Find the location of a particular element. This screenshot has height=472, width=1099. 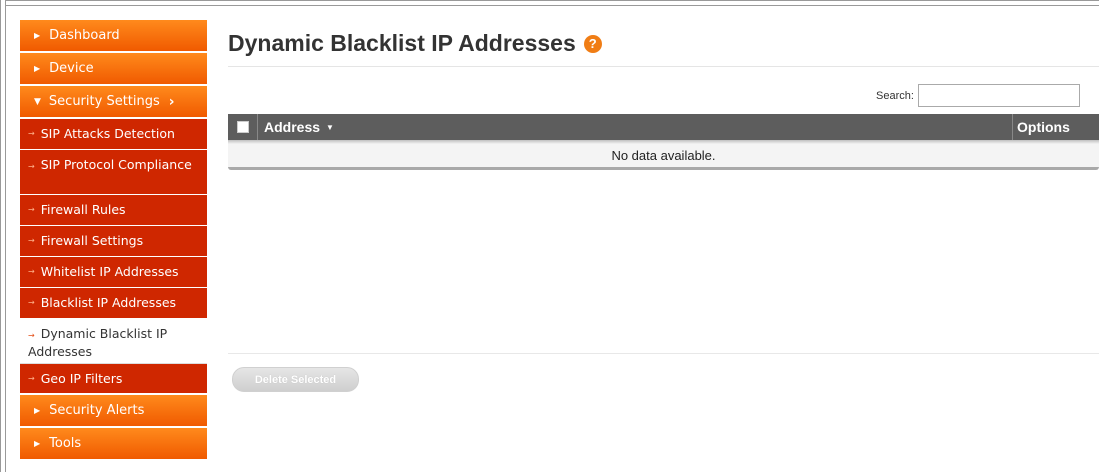

sidebar-subitem-whitelist-ip-addresses: → Whitelist IP Addresses is located at coordinates (113, 272).